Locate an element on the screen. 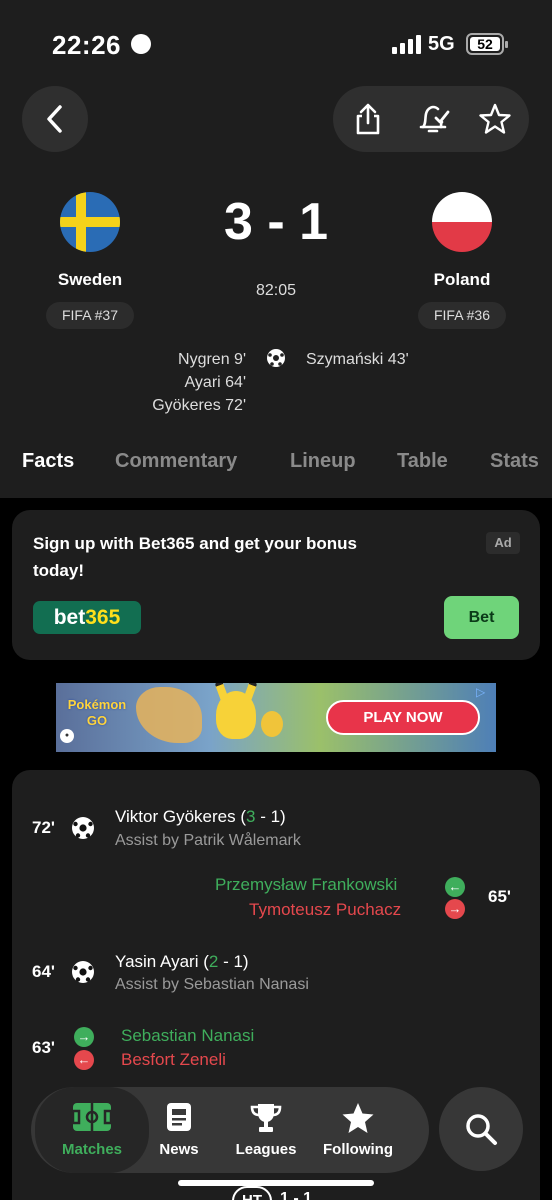  pitch-icon is located at coordinates (92, 1117).